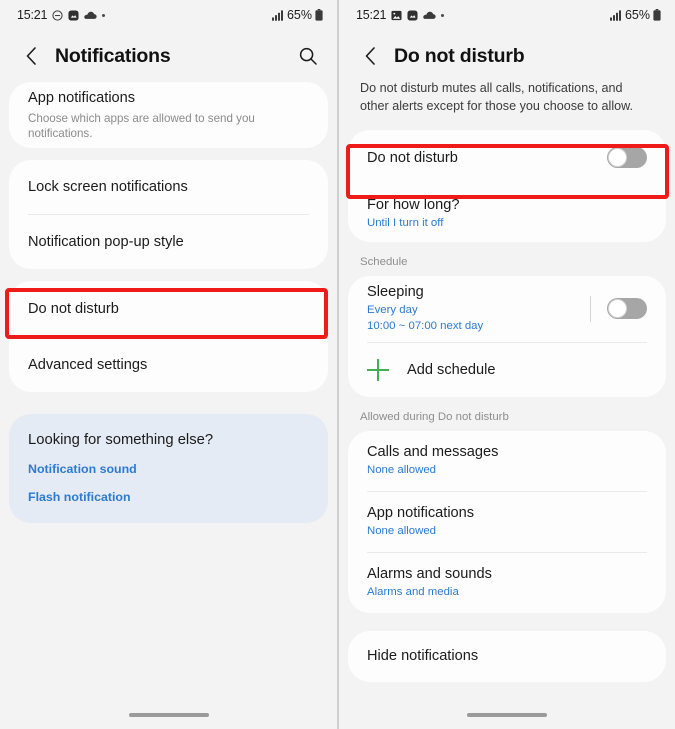 The height and width of the screenshot is (729, 675). Describe the element at coordinates (57, 15) in the screenshot. I see `dnd-minus-circle-icon` at that location.